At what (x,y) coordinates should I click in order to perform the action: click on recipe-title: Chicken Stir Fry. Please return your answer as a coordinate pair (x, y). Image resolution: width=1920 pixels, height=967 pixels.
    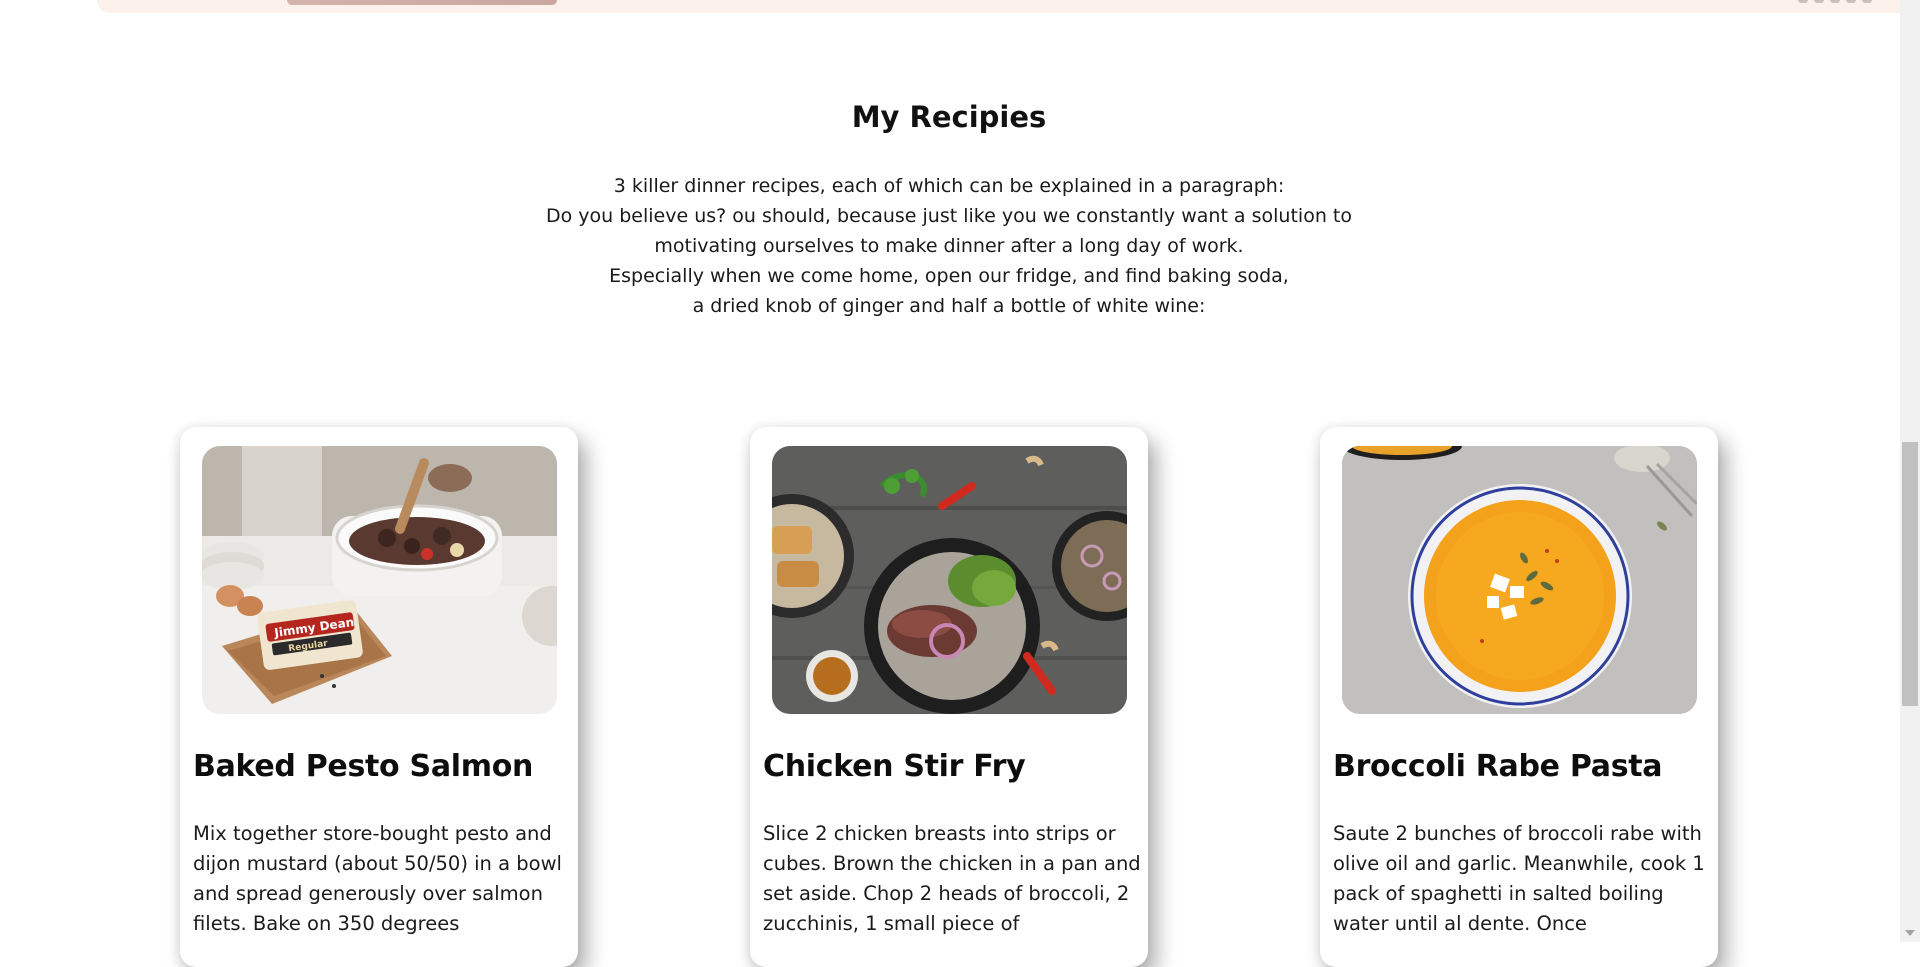
    Looking at the image, I should click on (894, 766).